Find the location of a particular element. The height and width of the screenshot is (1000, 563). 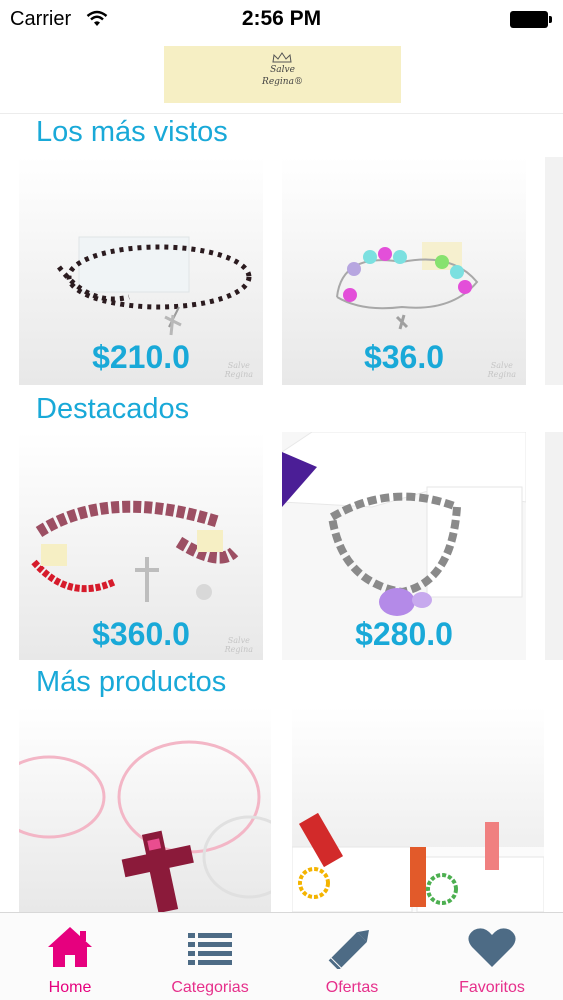

product-card-5: $280.0 is located at coordinates (404, 546).